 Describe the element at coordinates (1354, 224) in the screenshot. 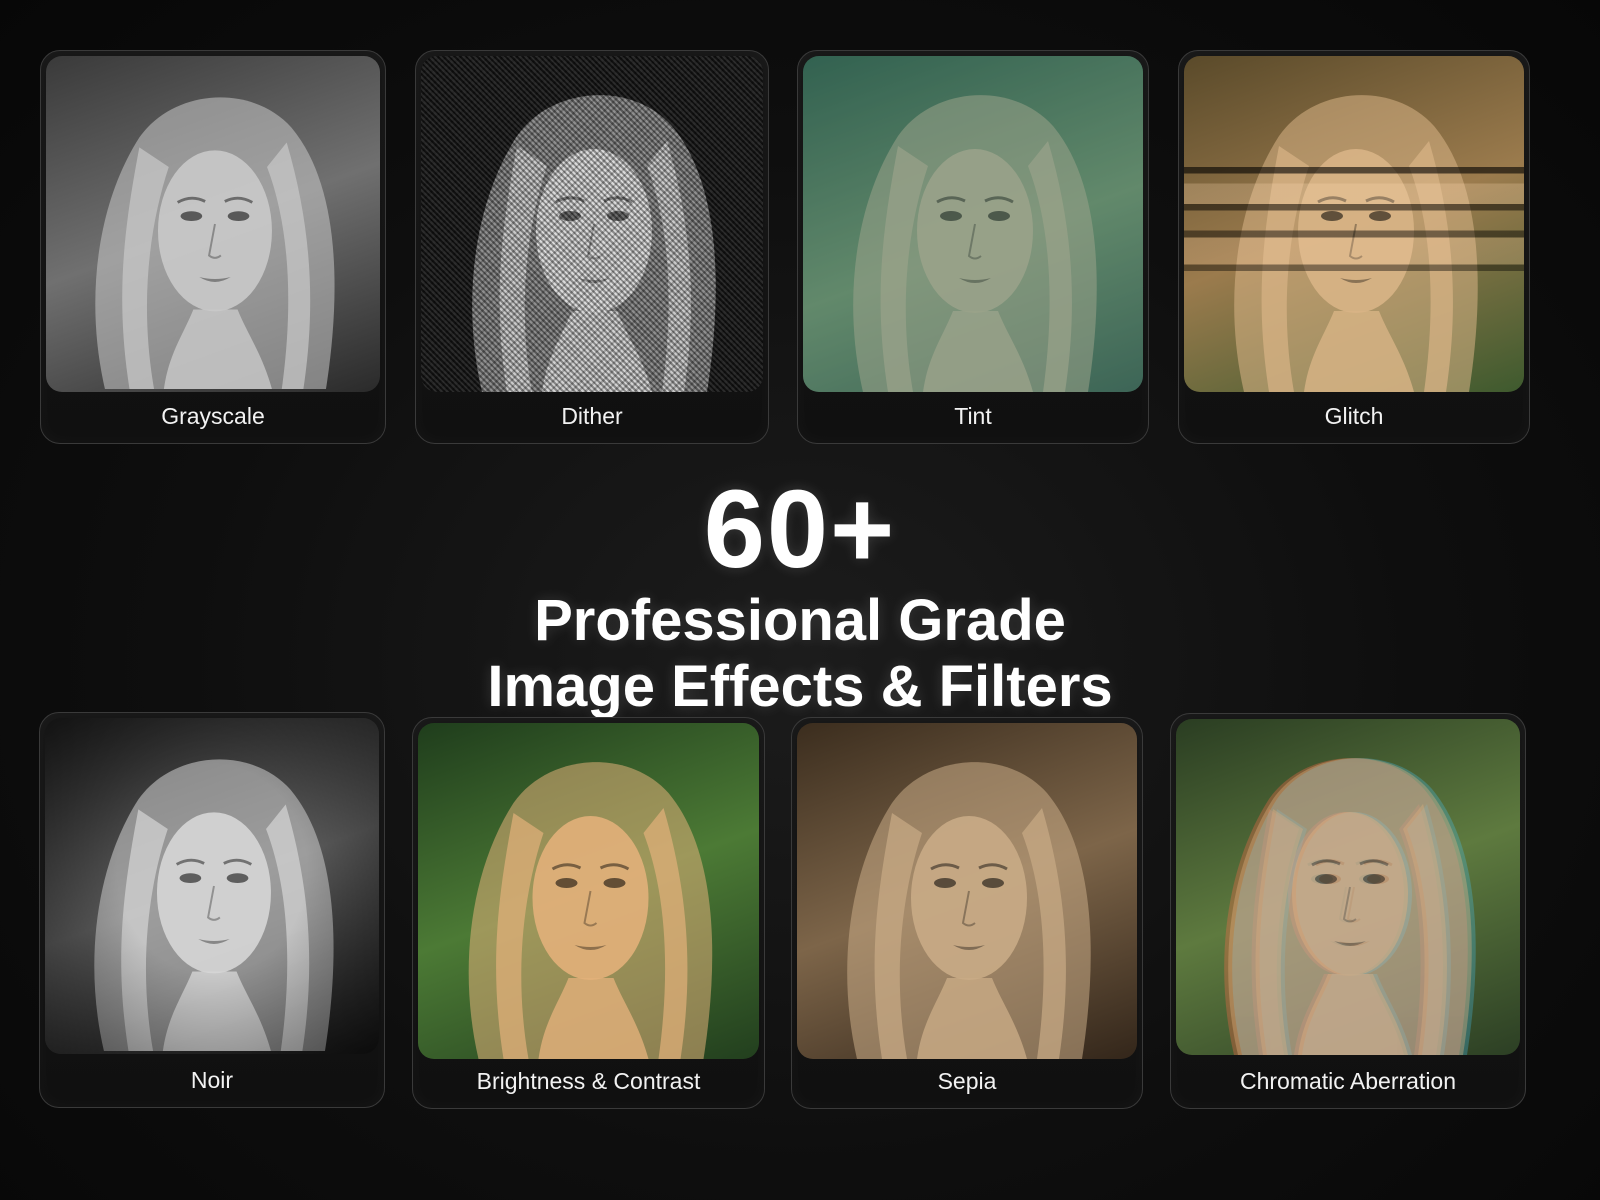

I see `glitch-preview-image` at that location.